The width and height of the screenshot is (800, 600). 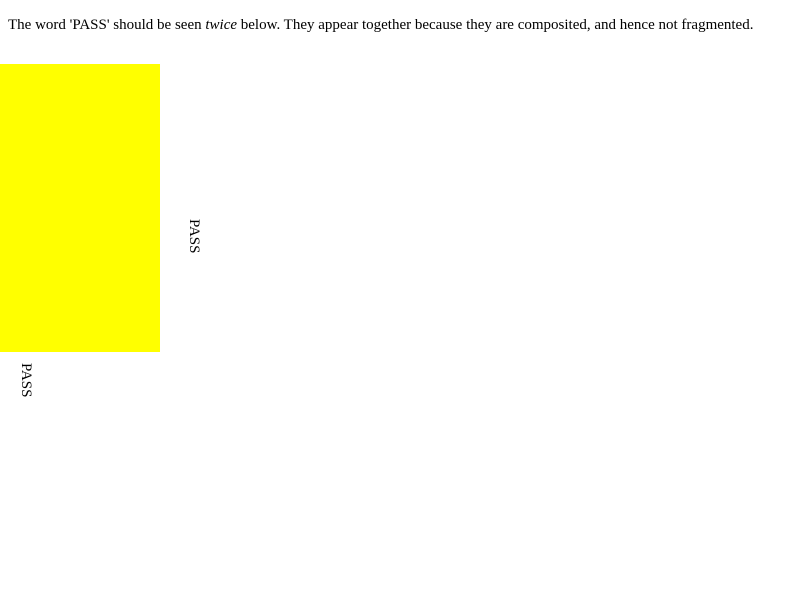 What do you see at coordinates (107, 25) in the screenshot?
I see `instructions-prefix: The word 'PASS' should be seen` at bounding box center [107, 25].